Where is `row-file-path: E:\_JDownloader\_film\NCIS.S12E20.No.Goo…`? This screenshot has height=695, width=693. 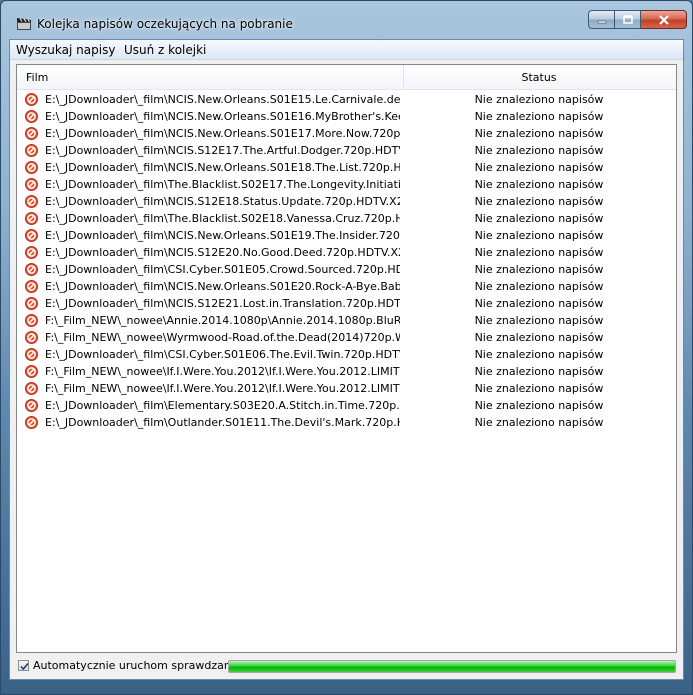
row-file-path: E:\_JDownloader\_film\NCIS.S12E20.No.Goo… is located at coordinates (222, 252).